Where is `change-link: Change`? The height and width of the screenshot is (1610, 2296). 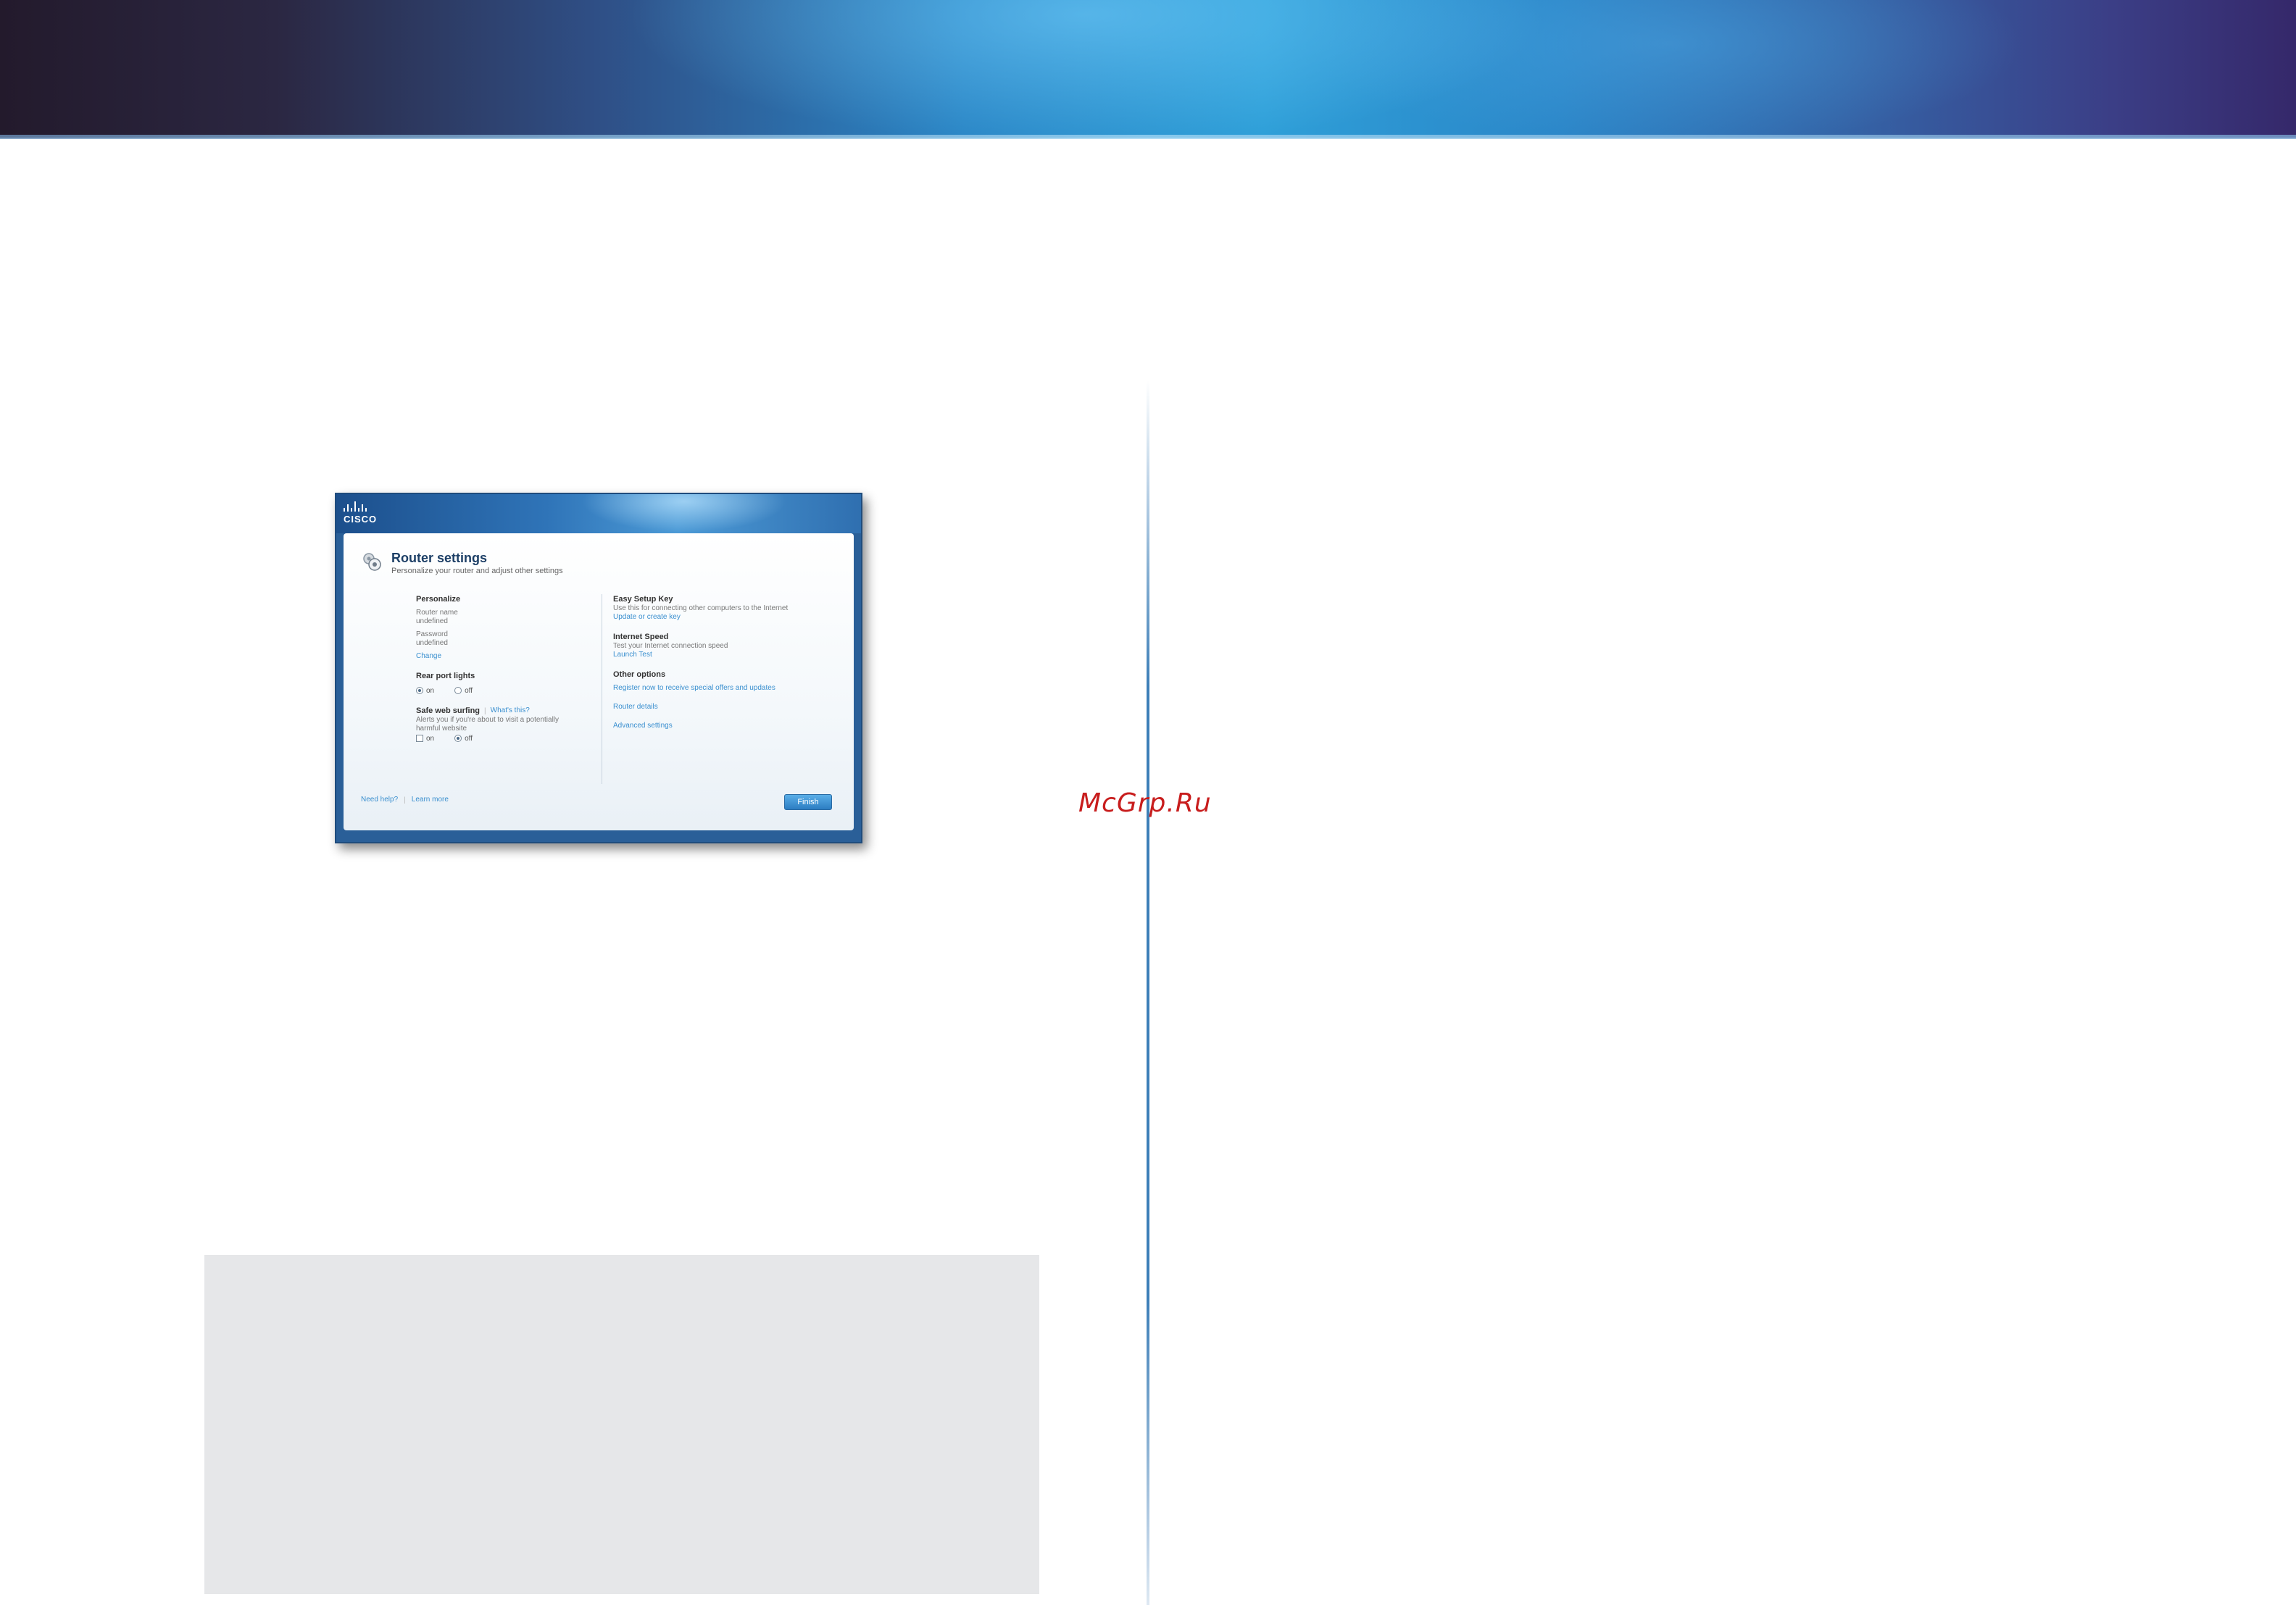 change-link: Change is located at coordinates (503, 656).